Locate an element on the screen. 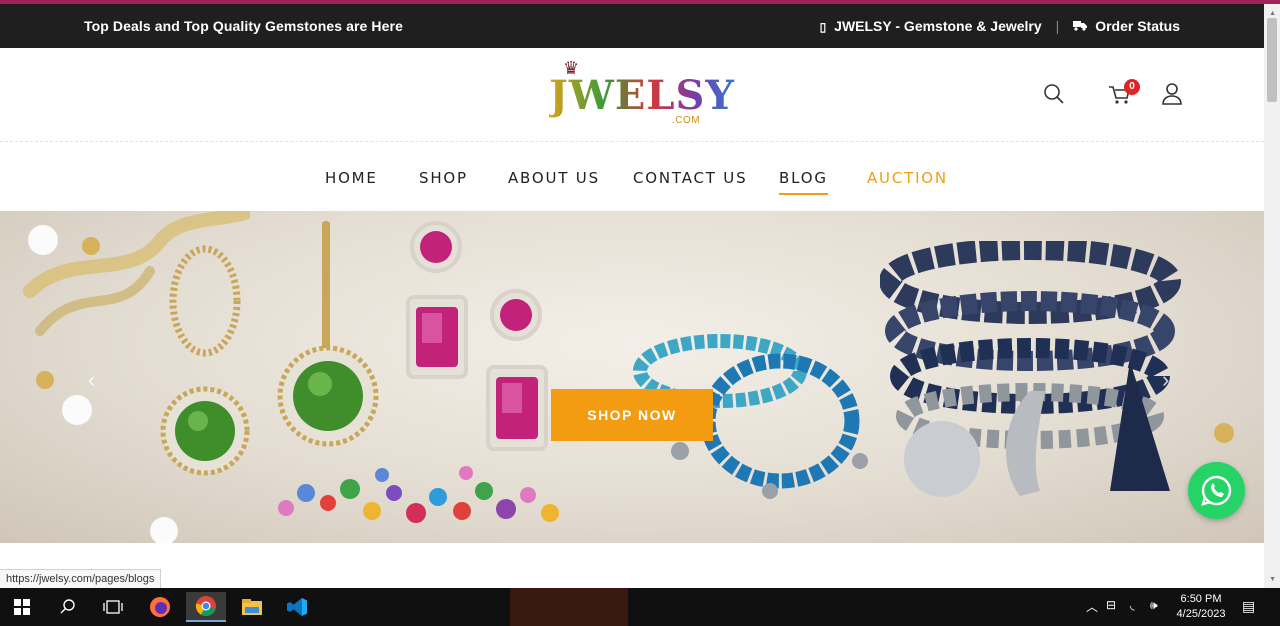 The image size is (1280, 626). order-status-link: Order Status is located at coordinates (1126, 26).